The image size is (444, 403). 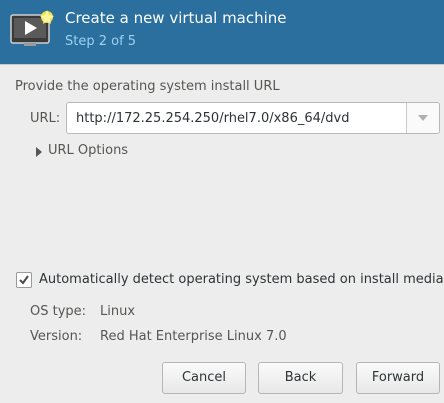 I want to click on url-label: URL:, so click(x=45, y=118).